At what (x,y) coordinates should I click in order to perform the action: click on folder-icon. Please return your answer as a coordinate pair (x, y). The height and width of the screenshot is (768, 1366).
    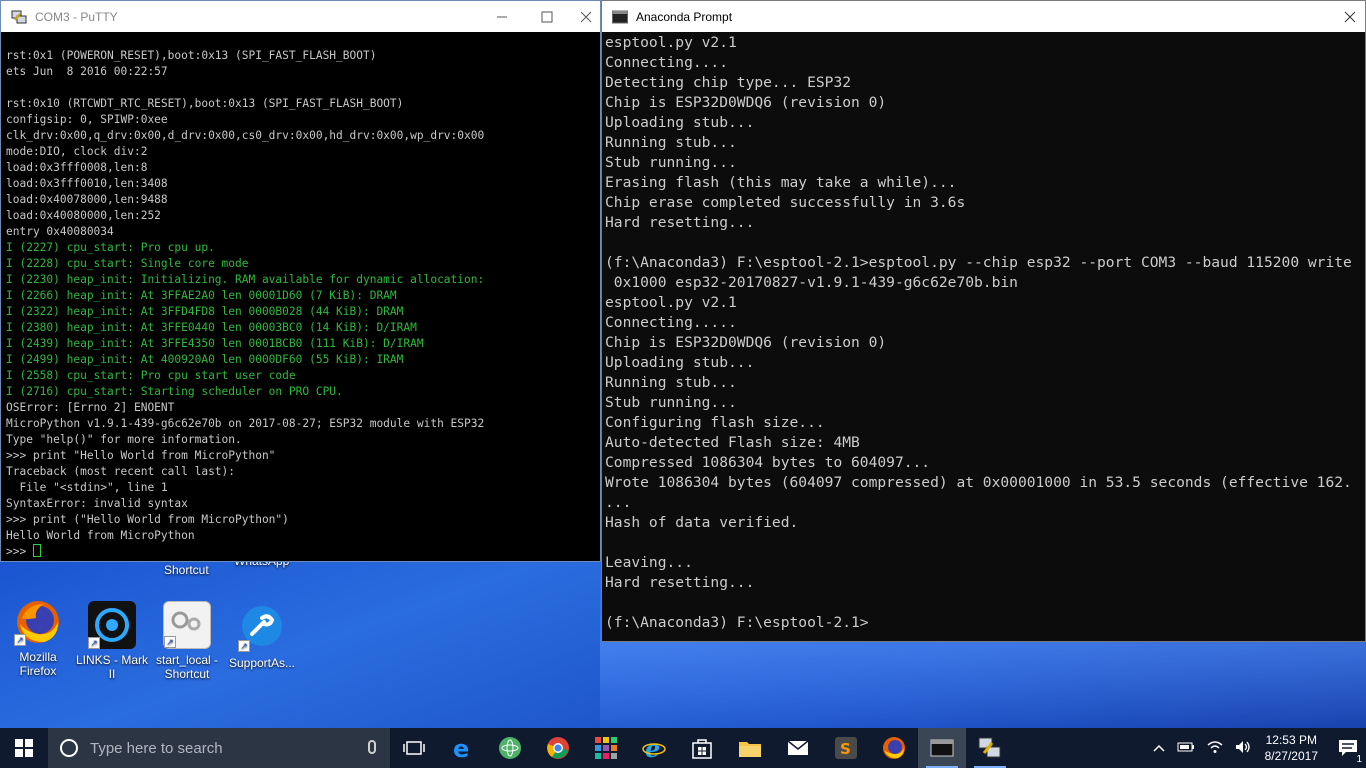
    Looking at the image, I should click on (750, 749).